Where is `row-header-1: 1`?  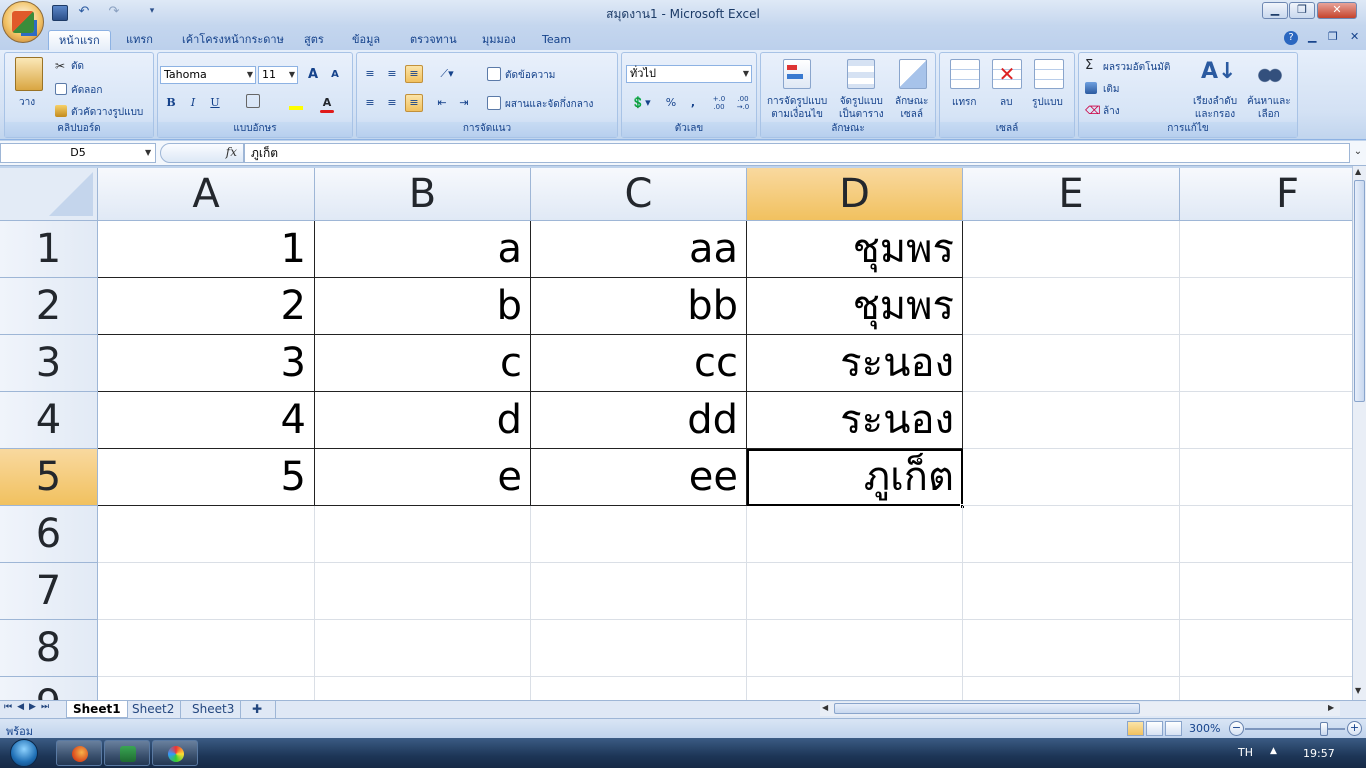 row-header-1: 1 is located at coordinates (49, 249).